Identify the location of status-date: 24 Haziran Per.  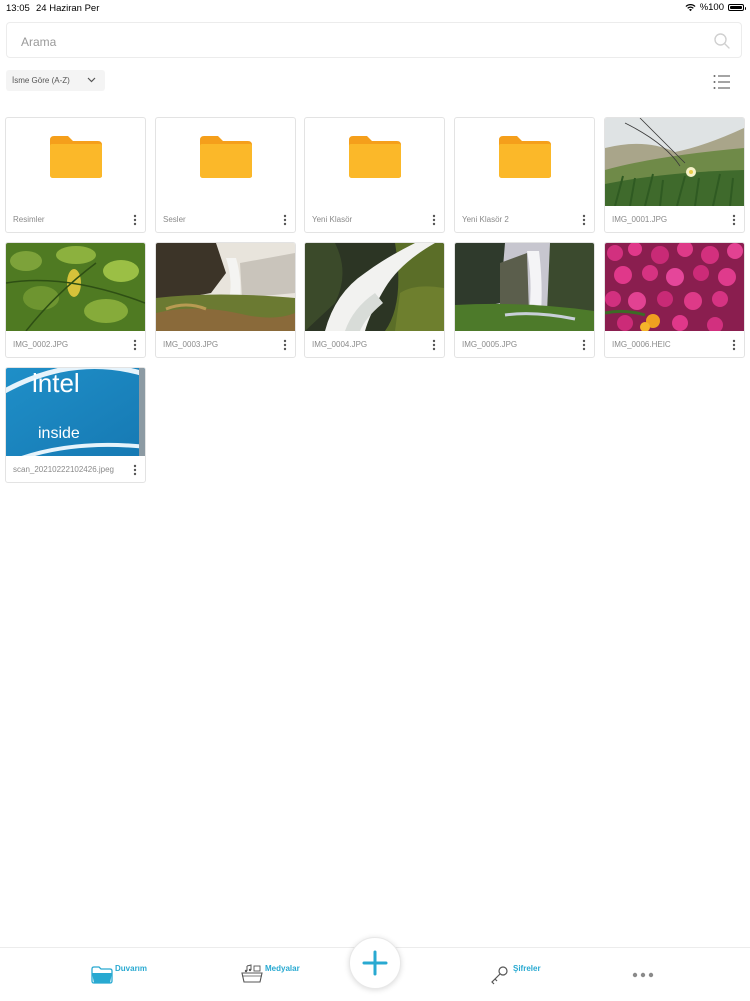
(68, 8).